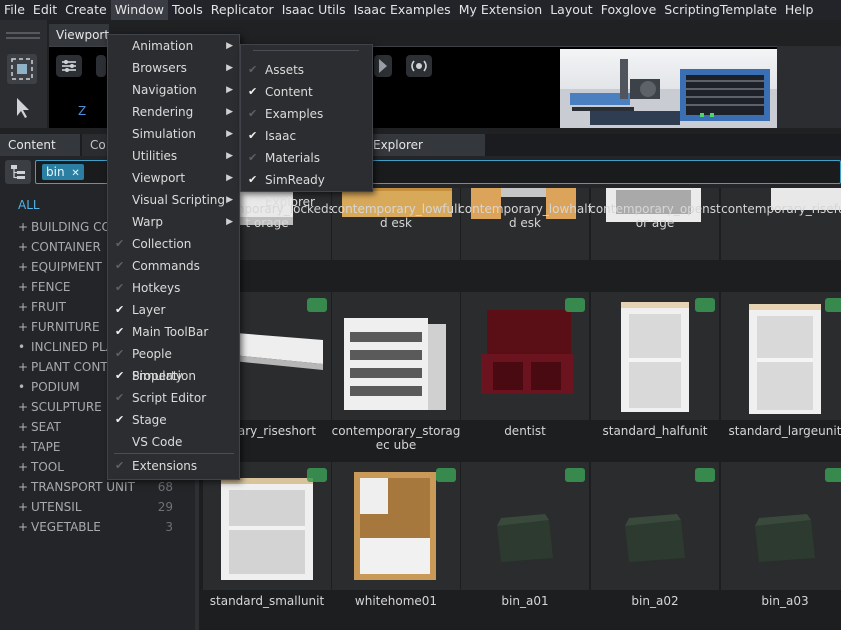 The height and width of the screenshot is (630, 841). I want to click on window-menu-item-commands: ✔ Commands, so click(173, 266).